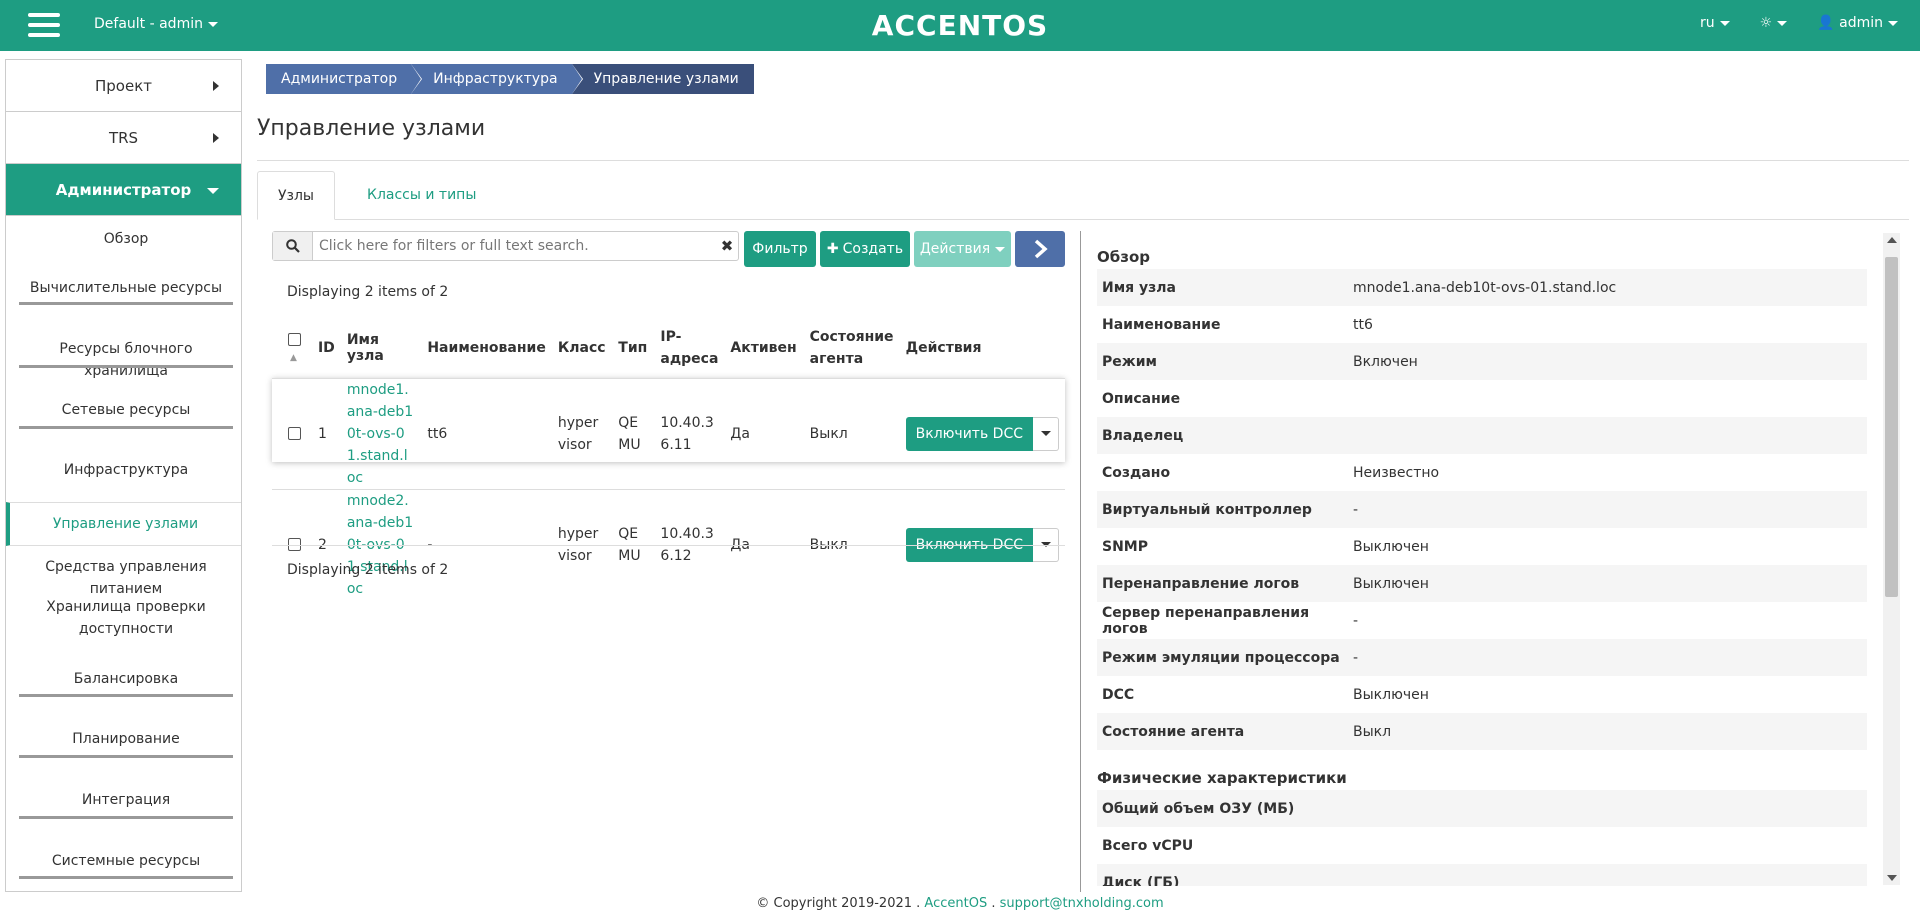 The width and height of the screenshot is (1920, 912). Describe the element at coordinates (1141, 880) in the screenshot. I see `detail-key: Диск (ГБ)` at that location.